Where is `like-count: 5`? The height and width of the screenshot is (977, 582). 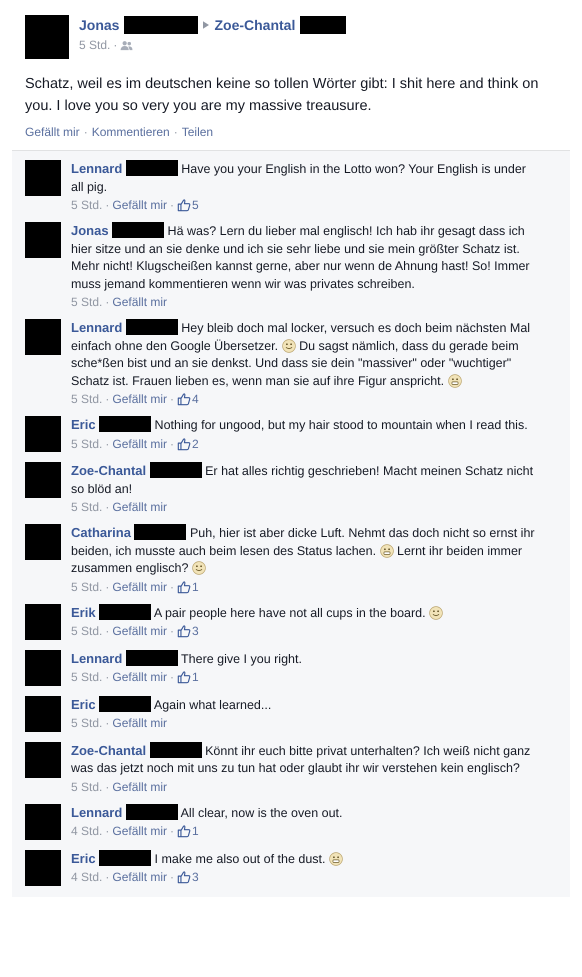 like-count: 5 is located at coordinates (188, 205).